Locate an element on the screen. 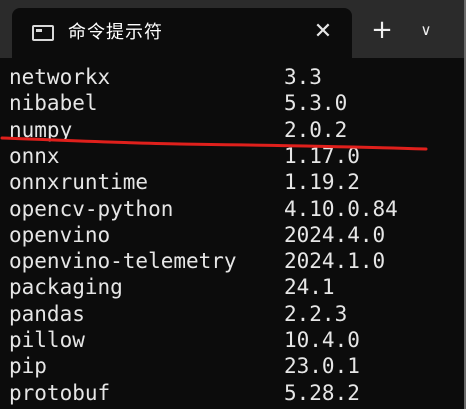 Image resolution: width=466 pixels, height=409 pixels. package-version: 10.4.0 is located at coordinates (322, 340).